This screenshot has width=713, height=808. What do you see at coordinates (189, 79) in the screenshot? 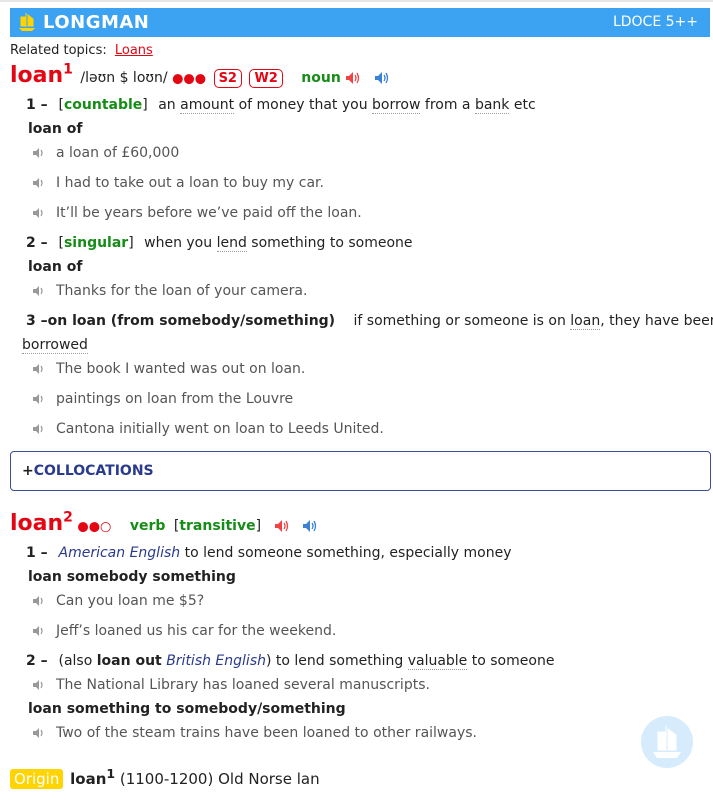
I see `frequency-dots: ●●●` at bounding box center [189, 79].